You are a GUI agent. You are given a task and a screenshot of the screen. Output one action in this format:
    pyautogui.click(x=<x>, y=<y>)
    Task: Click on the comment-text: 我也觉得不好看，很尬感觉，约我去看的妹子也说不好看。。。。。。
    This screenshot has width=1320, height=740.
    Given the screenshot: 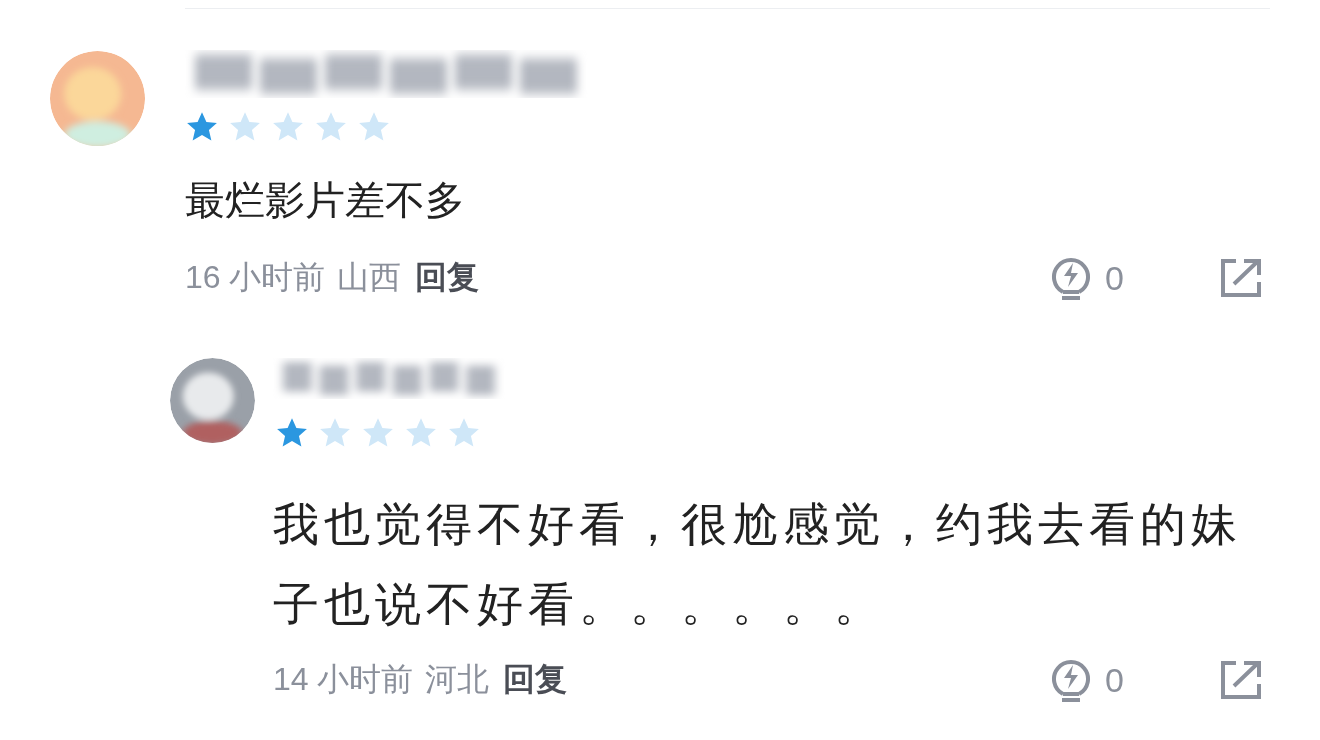 What is the action you would take?
    pyautogui.click(x=758, y=564)
    